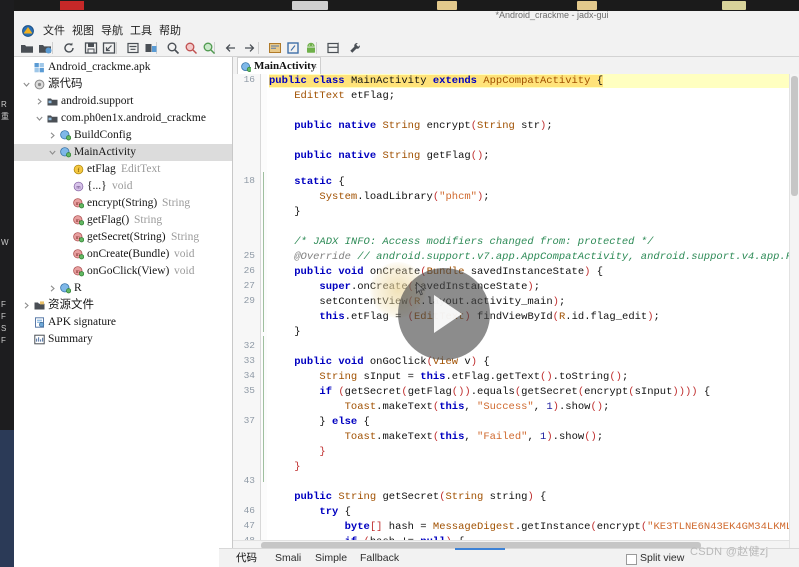 This screenshot has width=799, height=567. I want to click on flat-packages-icon, so click(151, 48).